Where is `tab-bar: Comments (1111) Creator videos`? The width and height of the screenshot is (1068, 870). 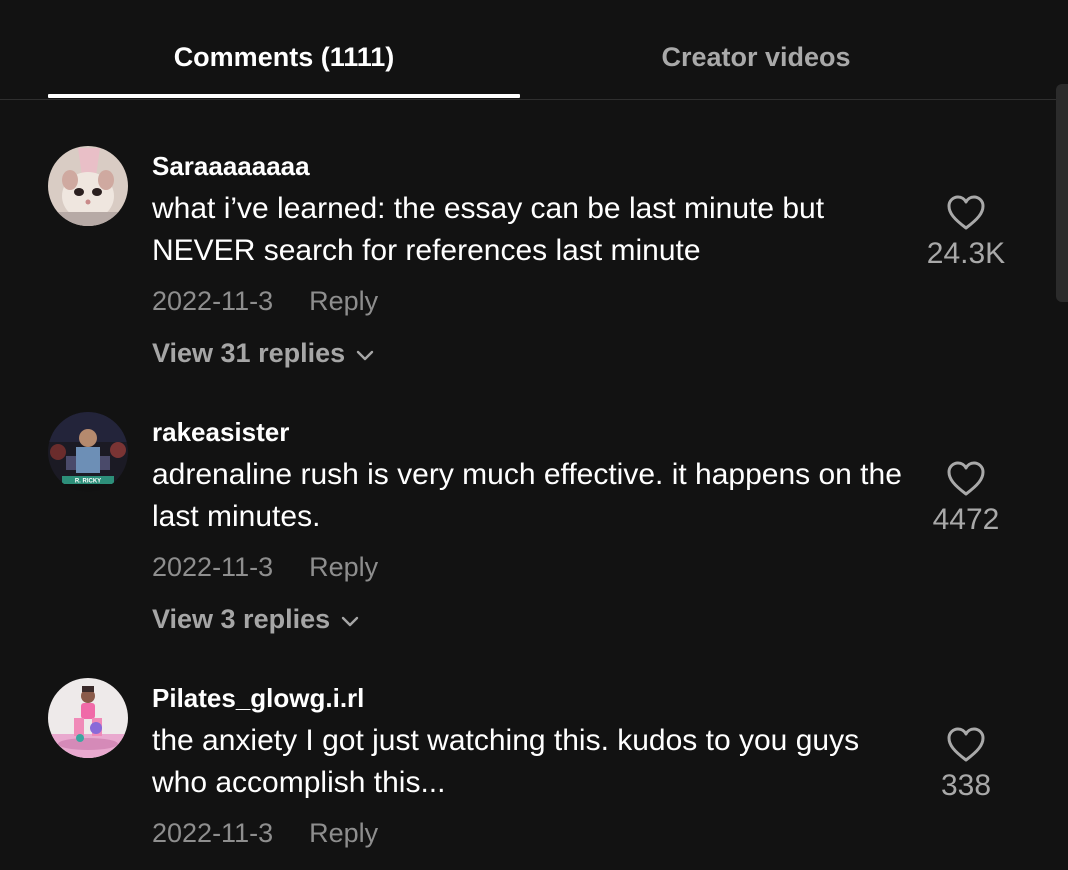
tab-bar: Comments (1111) Creator videos is located at coordinates (534, 50).